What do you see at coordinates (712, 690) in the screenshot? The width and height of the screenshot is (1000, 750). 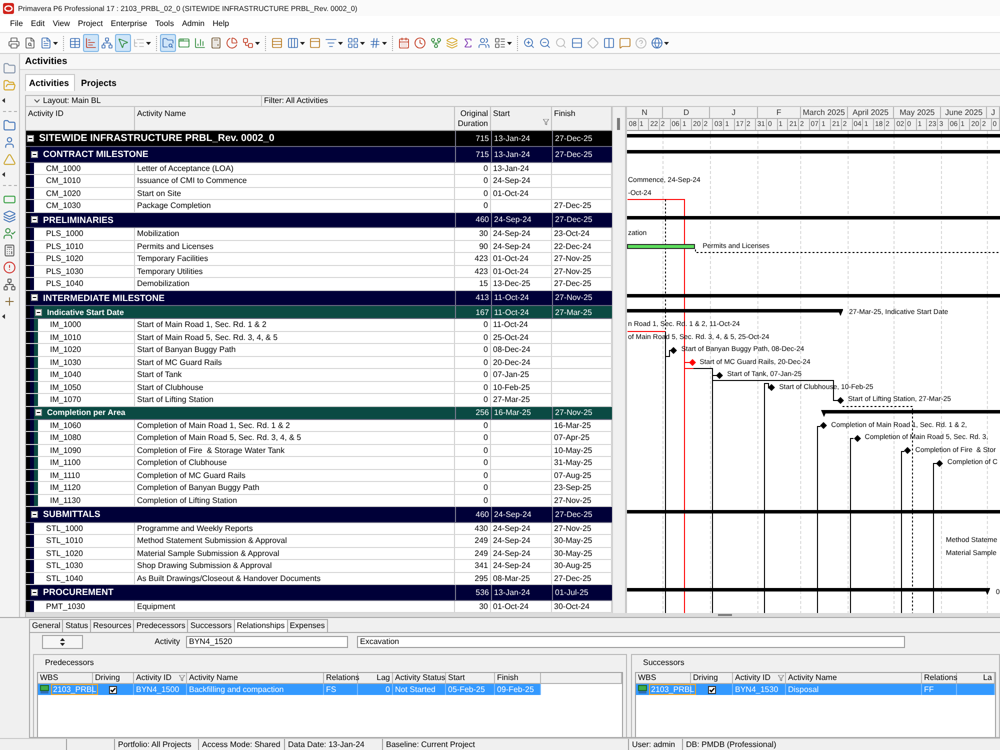 I see `checkbox` at bounding box center [712, 690].